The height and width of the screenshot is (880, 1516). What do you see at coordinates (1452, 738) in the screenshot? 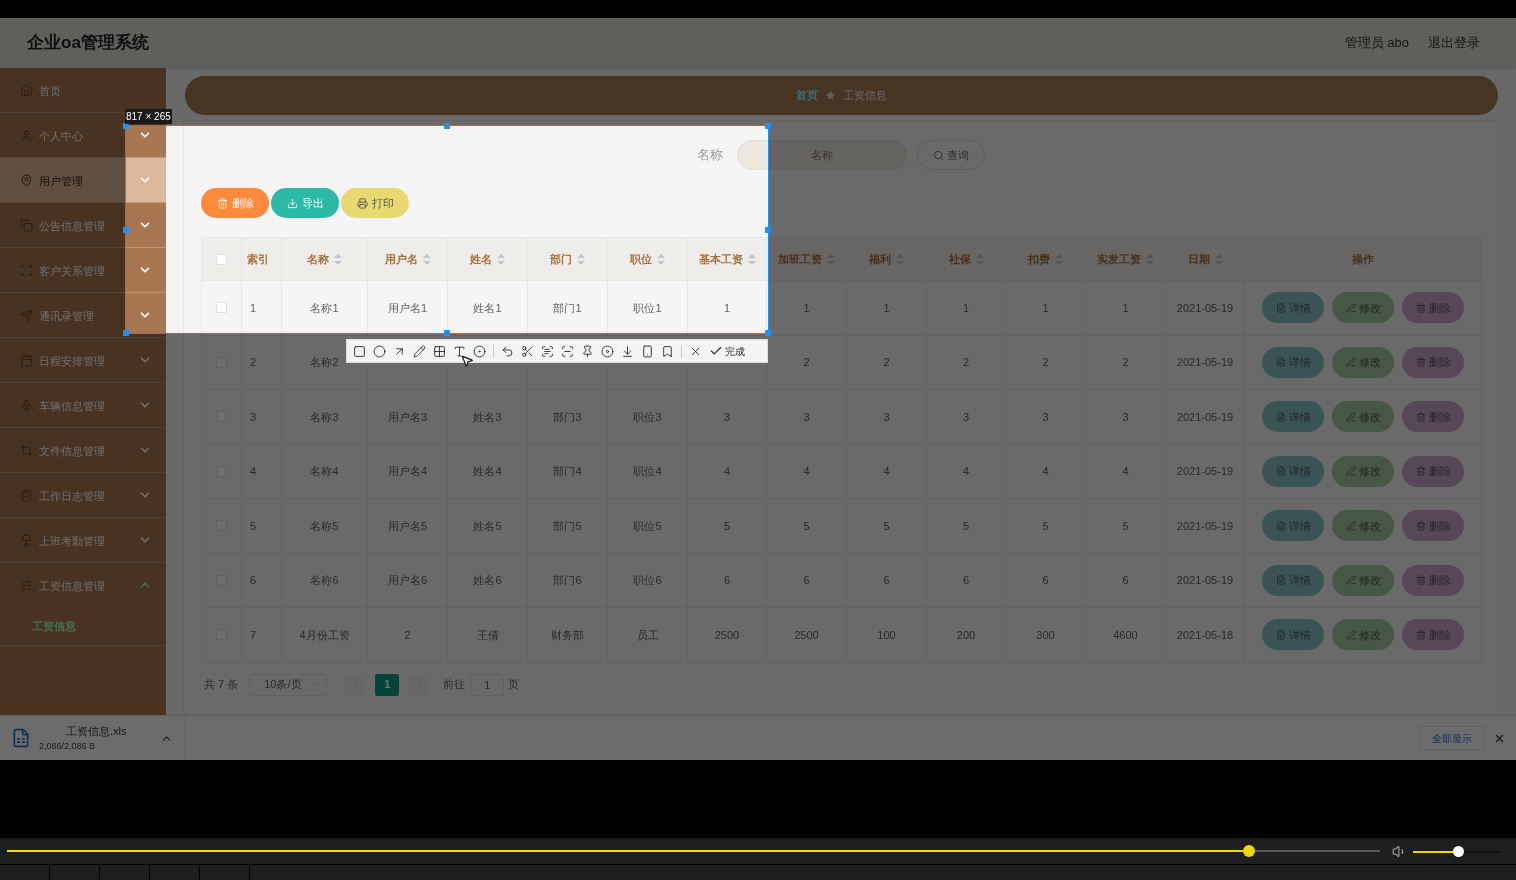
I see `show-all-button: 全部显示` at bounding box center [1452, 738].